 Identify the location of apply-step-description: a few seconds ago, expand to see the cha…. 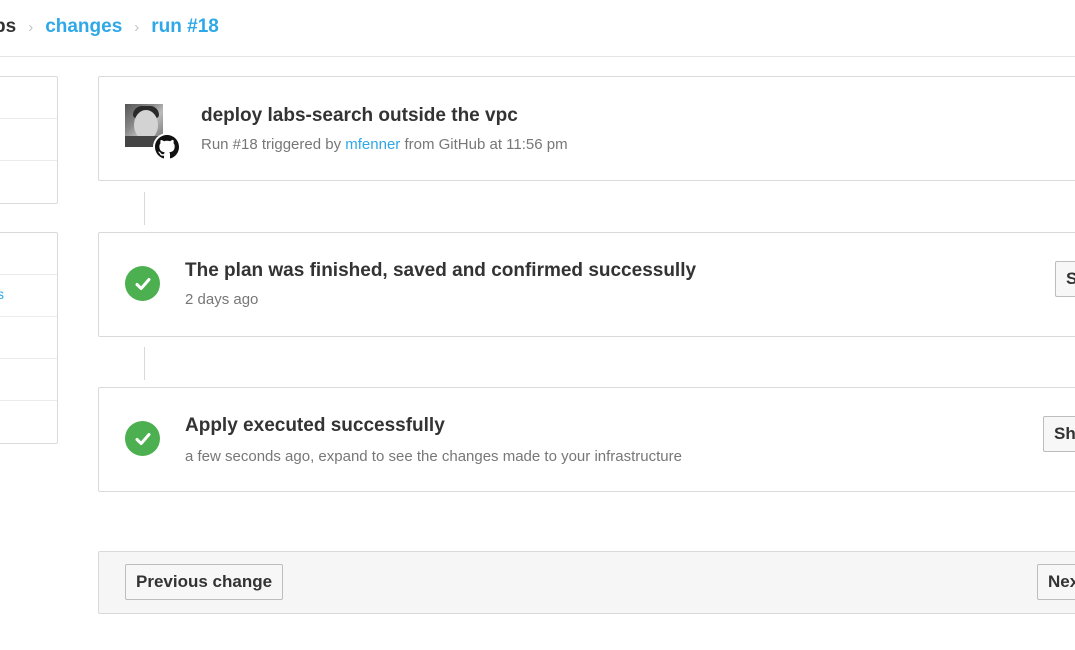
(433, 456).